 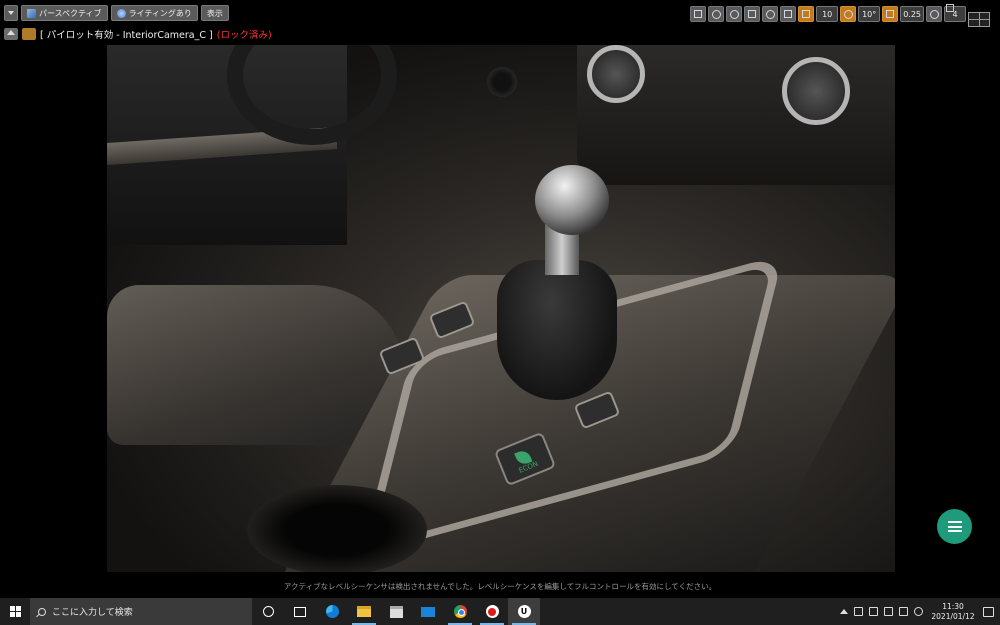 I want to click on rotate-icon, so click(x=734, y=14).